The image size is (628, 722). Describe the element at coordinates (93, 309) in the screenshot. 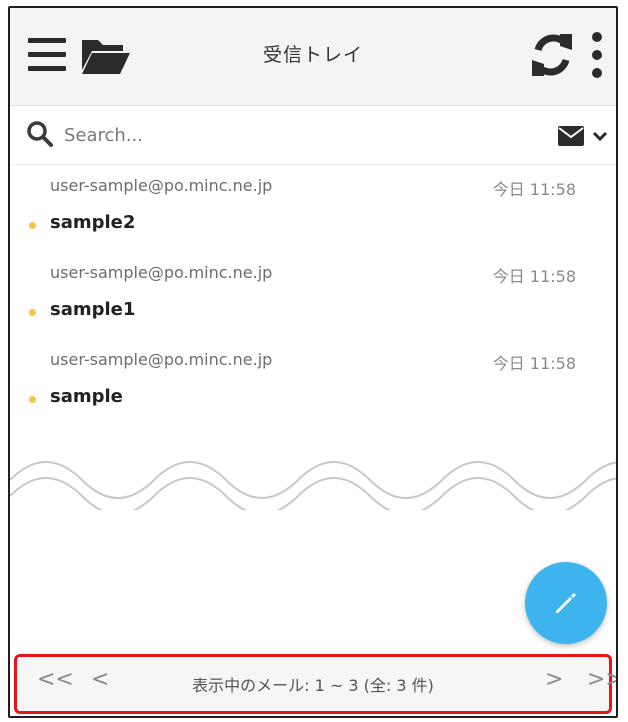

I see `message-subject: sample1` at that location.